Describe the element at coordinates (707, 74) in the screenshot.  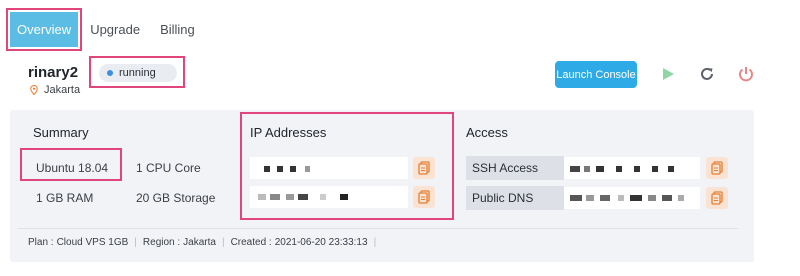
I see `restart-icon` at that location.